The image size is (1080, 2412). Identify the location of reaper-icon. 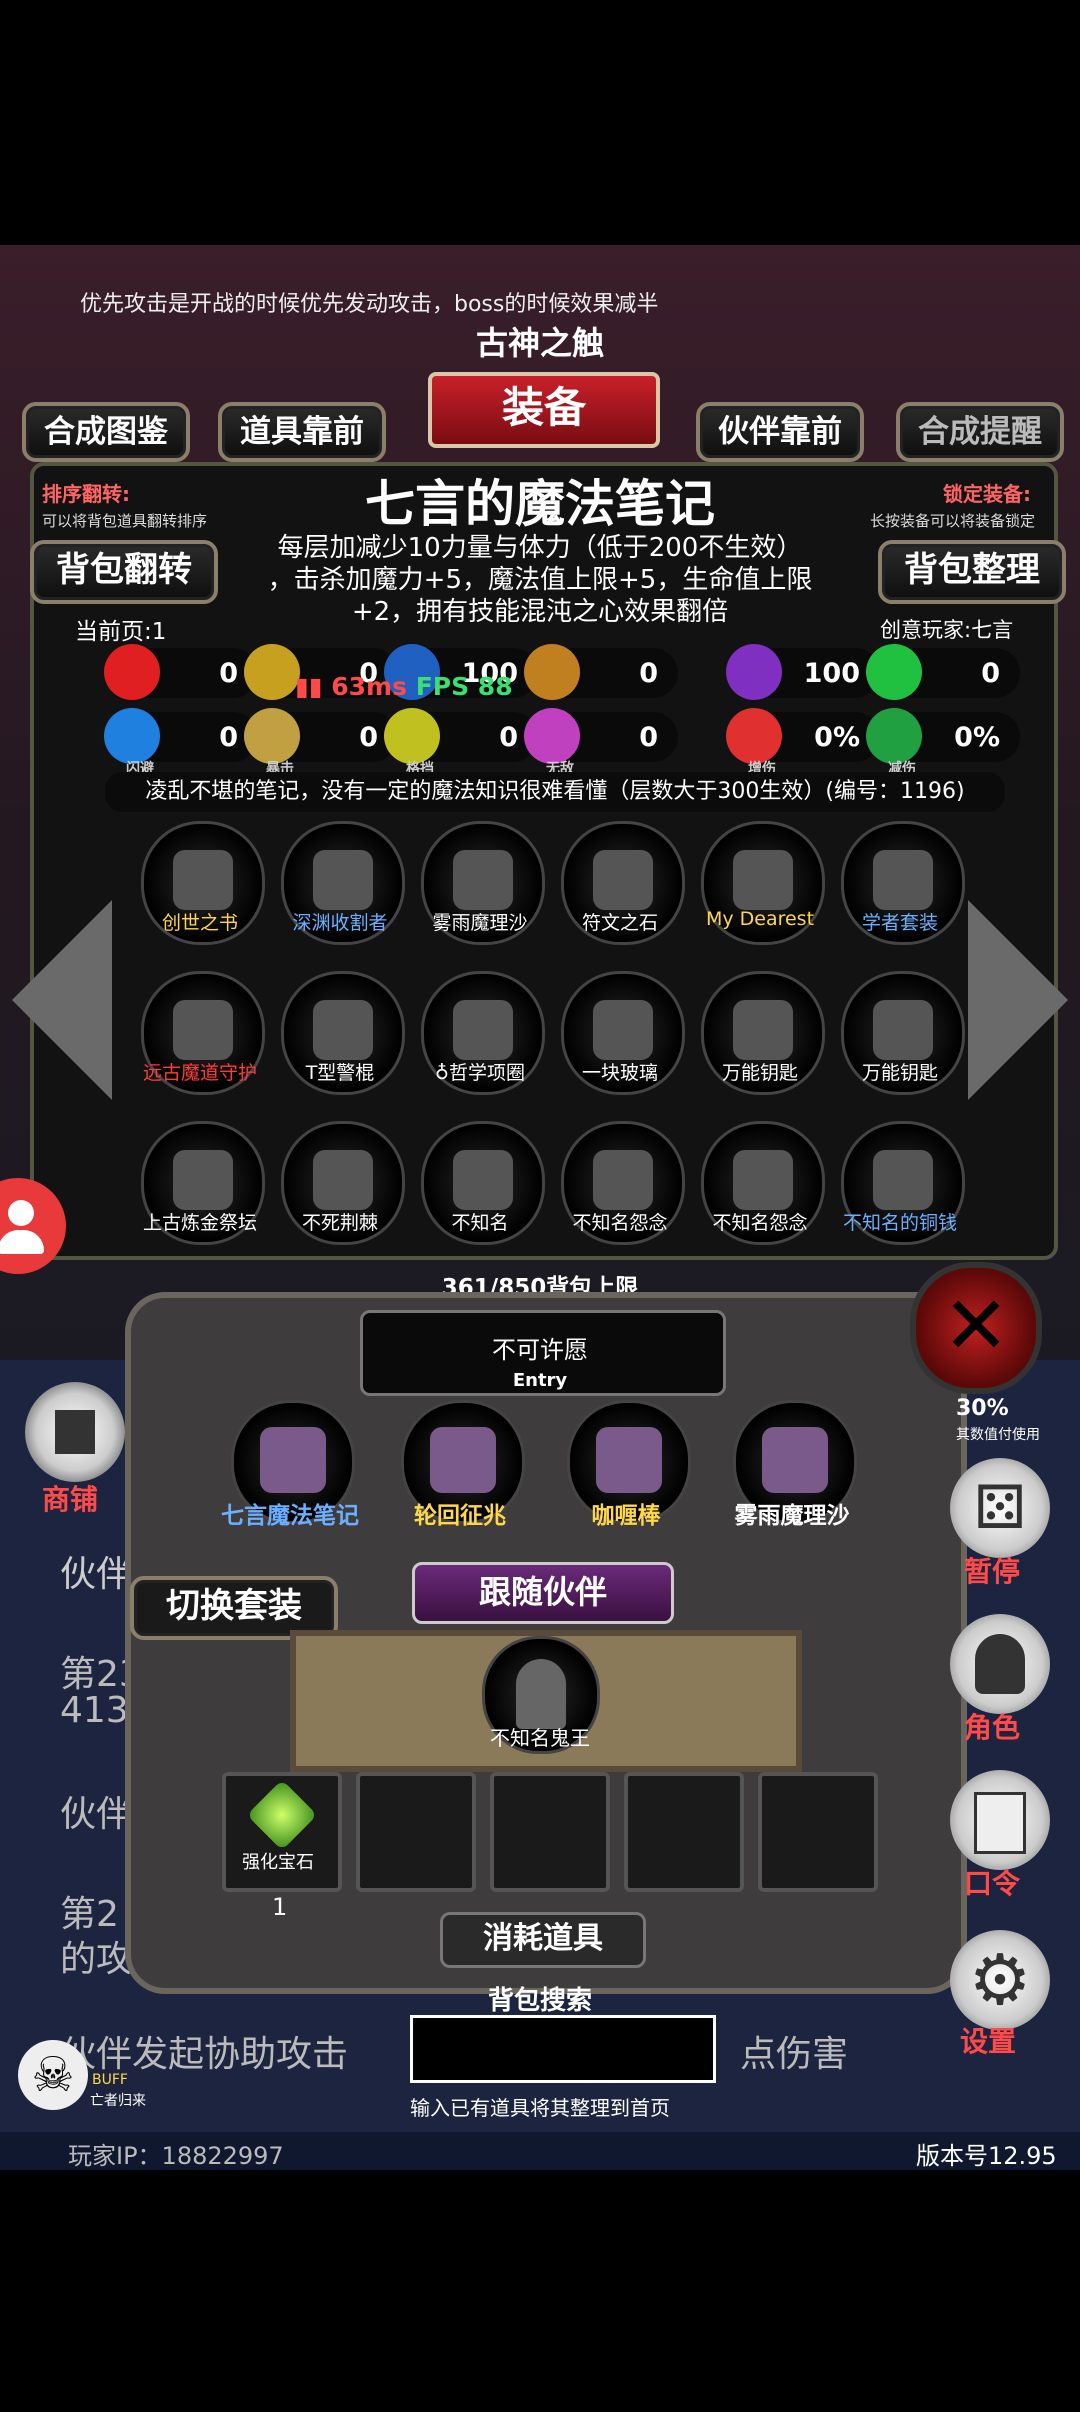
(343, 880).